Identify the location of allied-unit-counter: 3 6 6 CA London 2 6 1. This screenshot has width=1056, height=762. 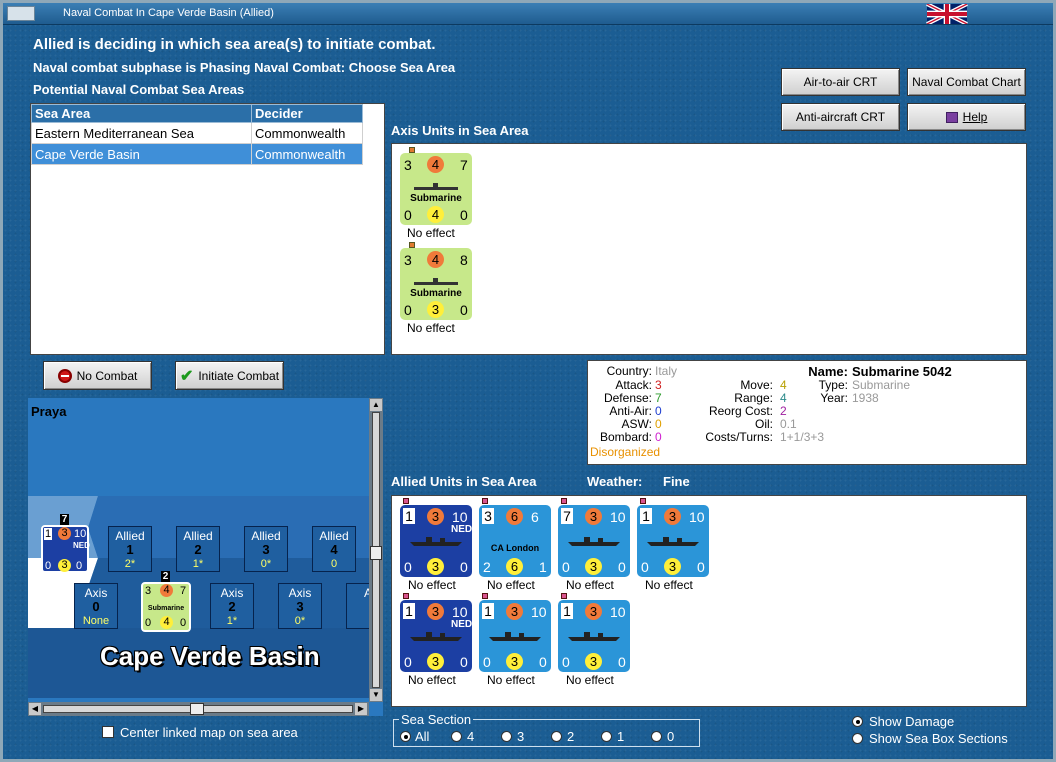
(515, 541).